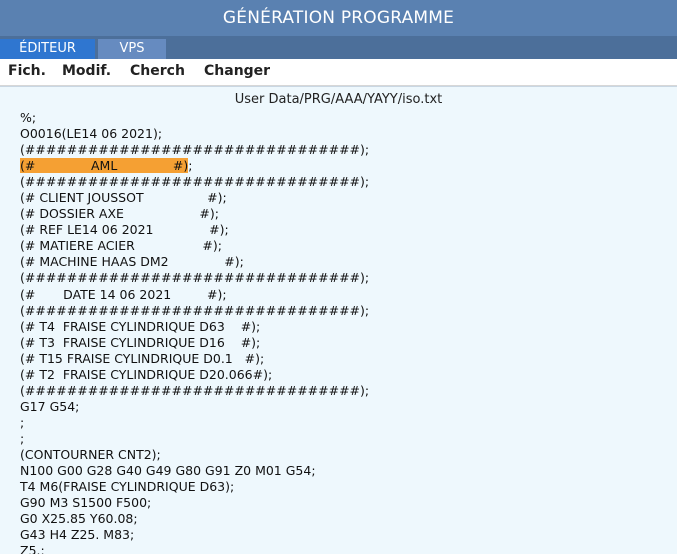 This screenshot has height=554, width=677. I want to click on code-line: (# T15 FRAISE CYLINDRIQUE D0.1 #);, so click(194, 359).